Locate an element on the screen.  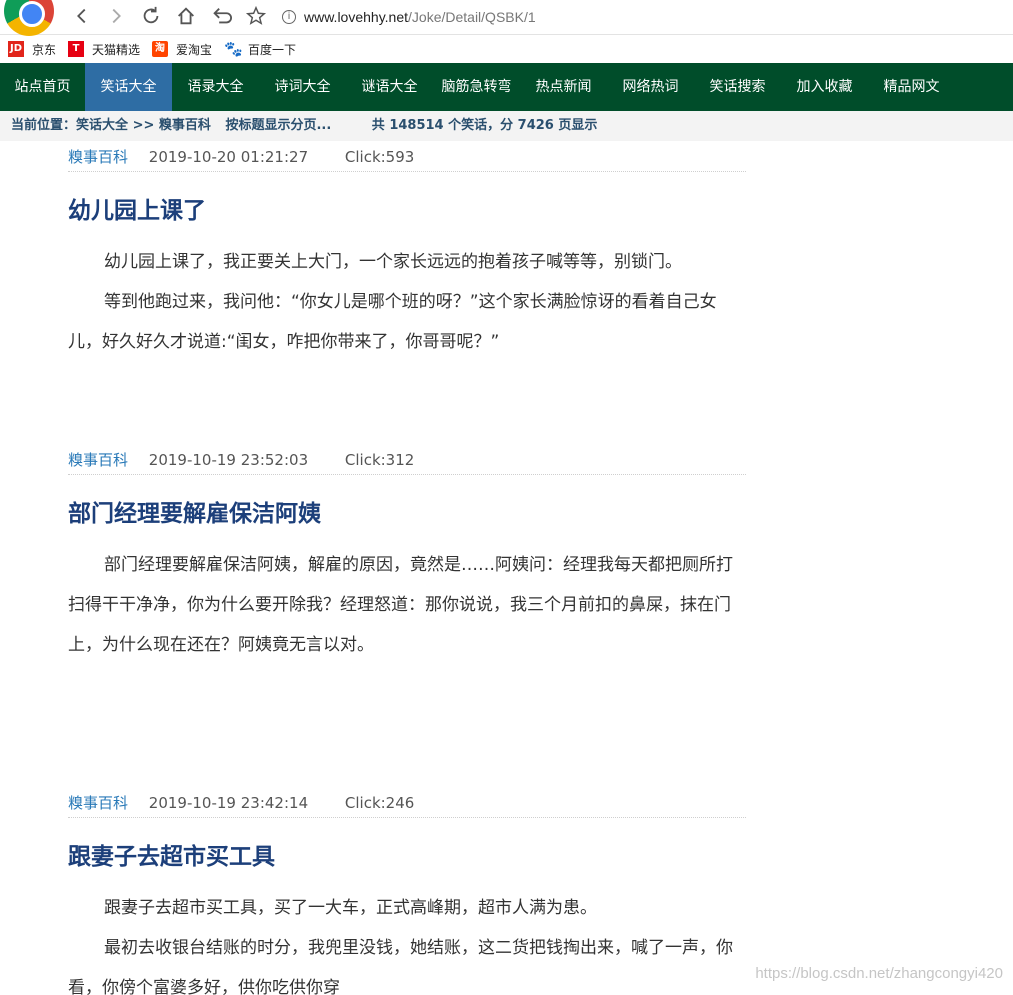
home-icon is located at coordinates (186, 17).